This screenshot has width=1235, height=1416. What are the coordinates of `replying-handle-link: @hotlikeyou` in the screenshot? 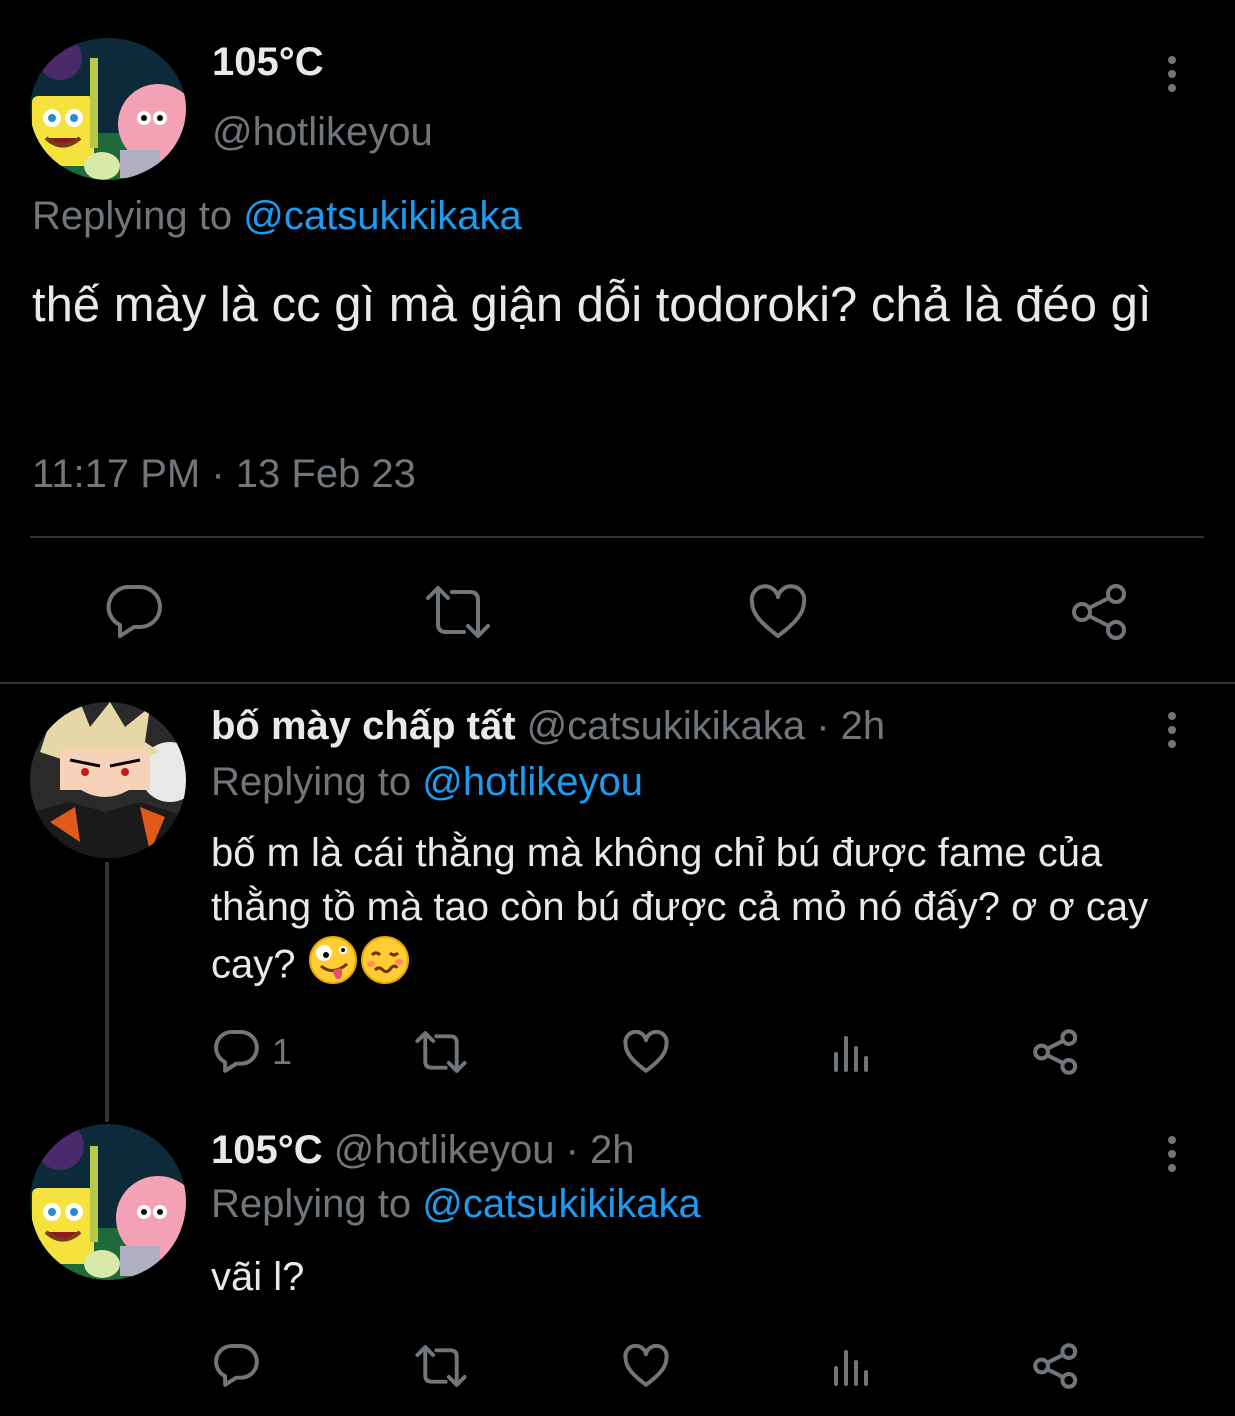 It's located at (532, 782).